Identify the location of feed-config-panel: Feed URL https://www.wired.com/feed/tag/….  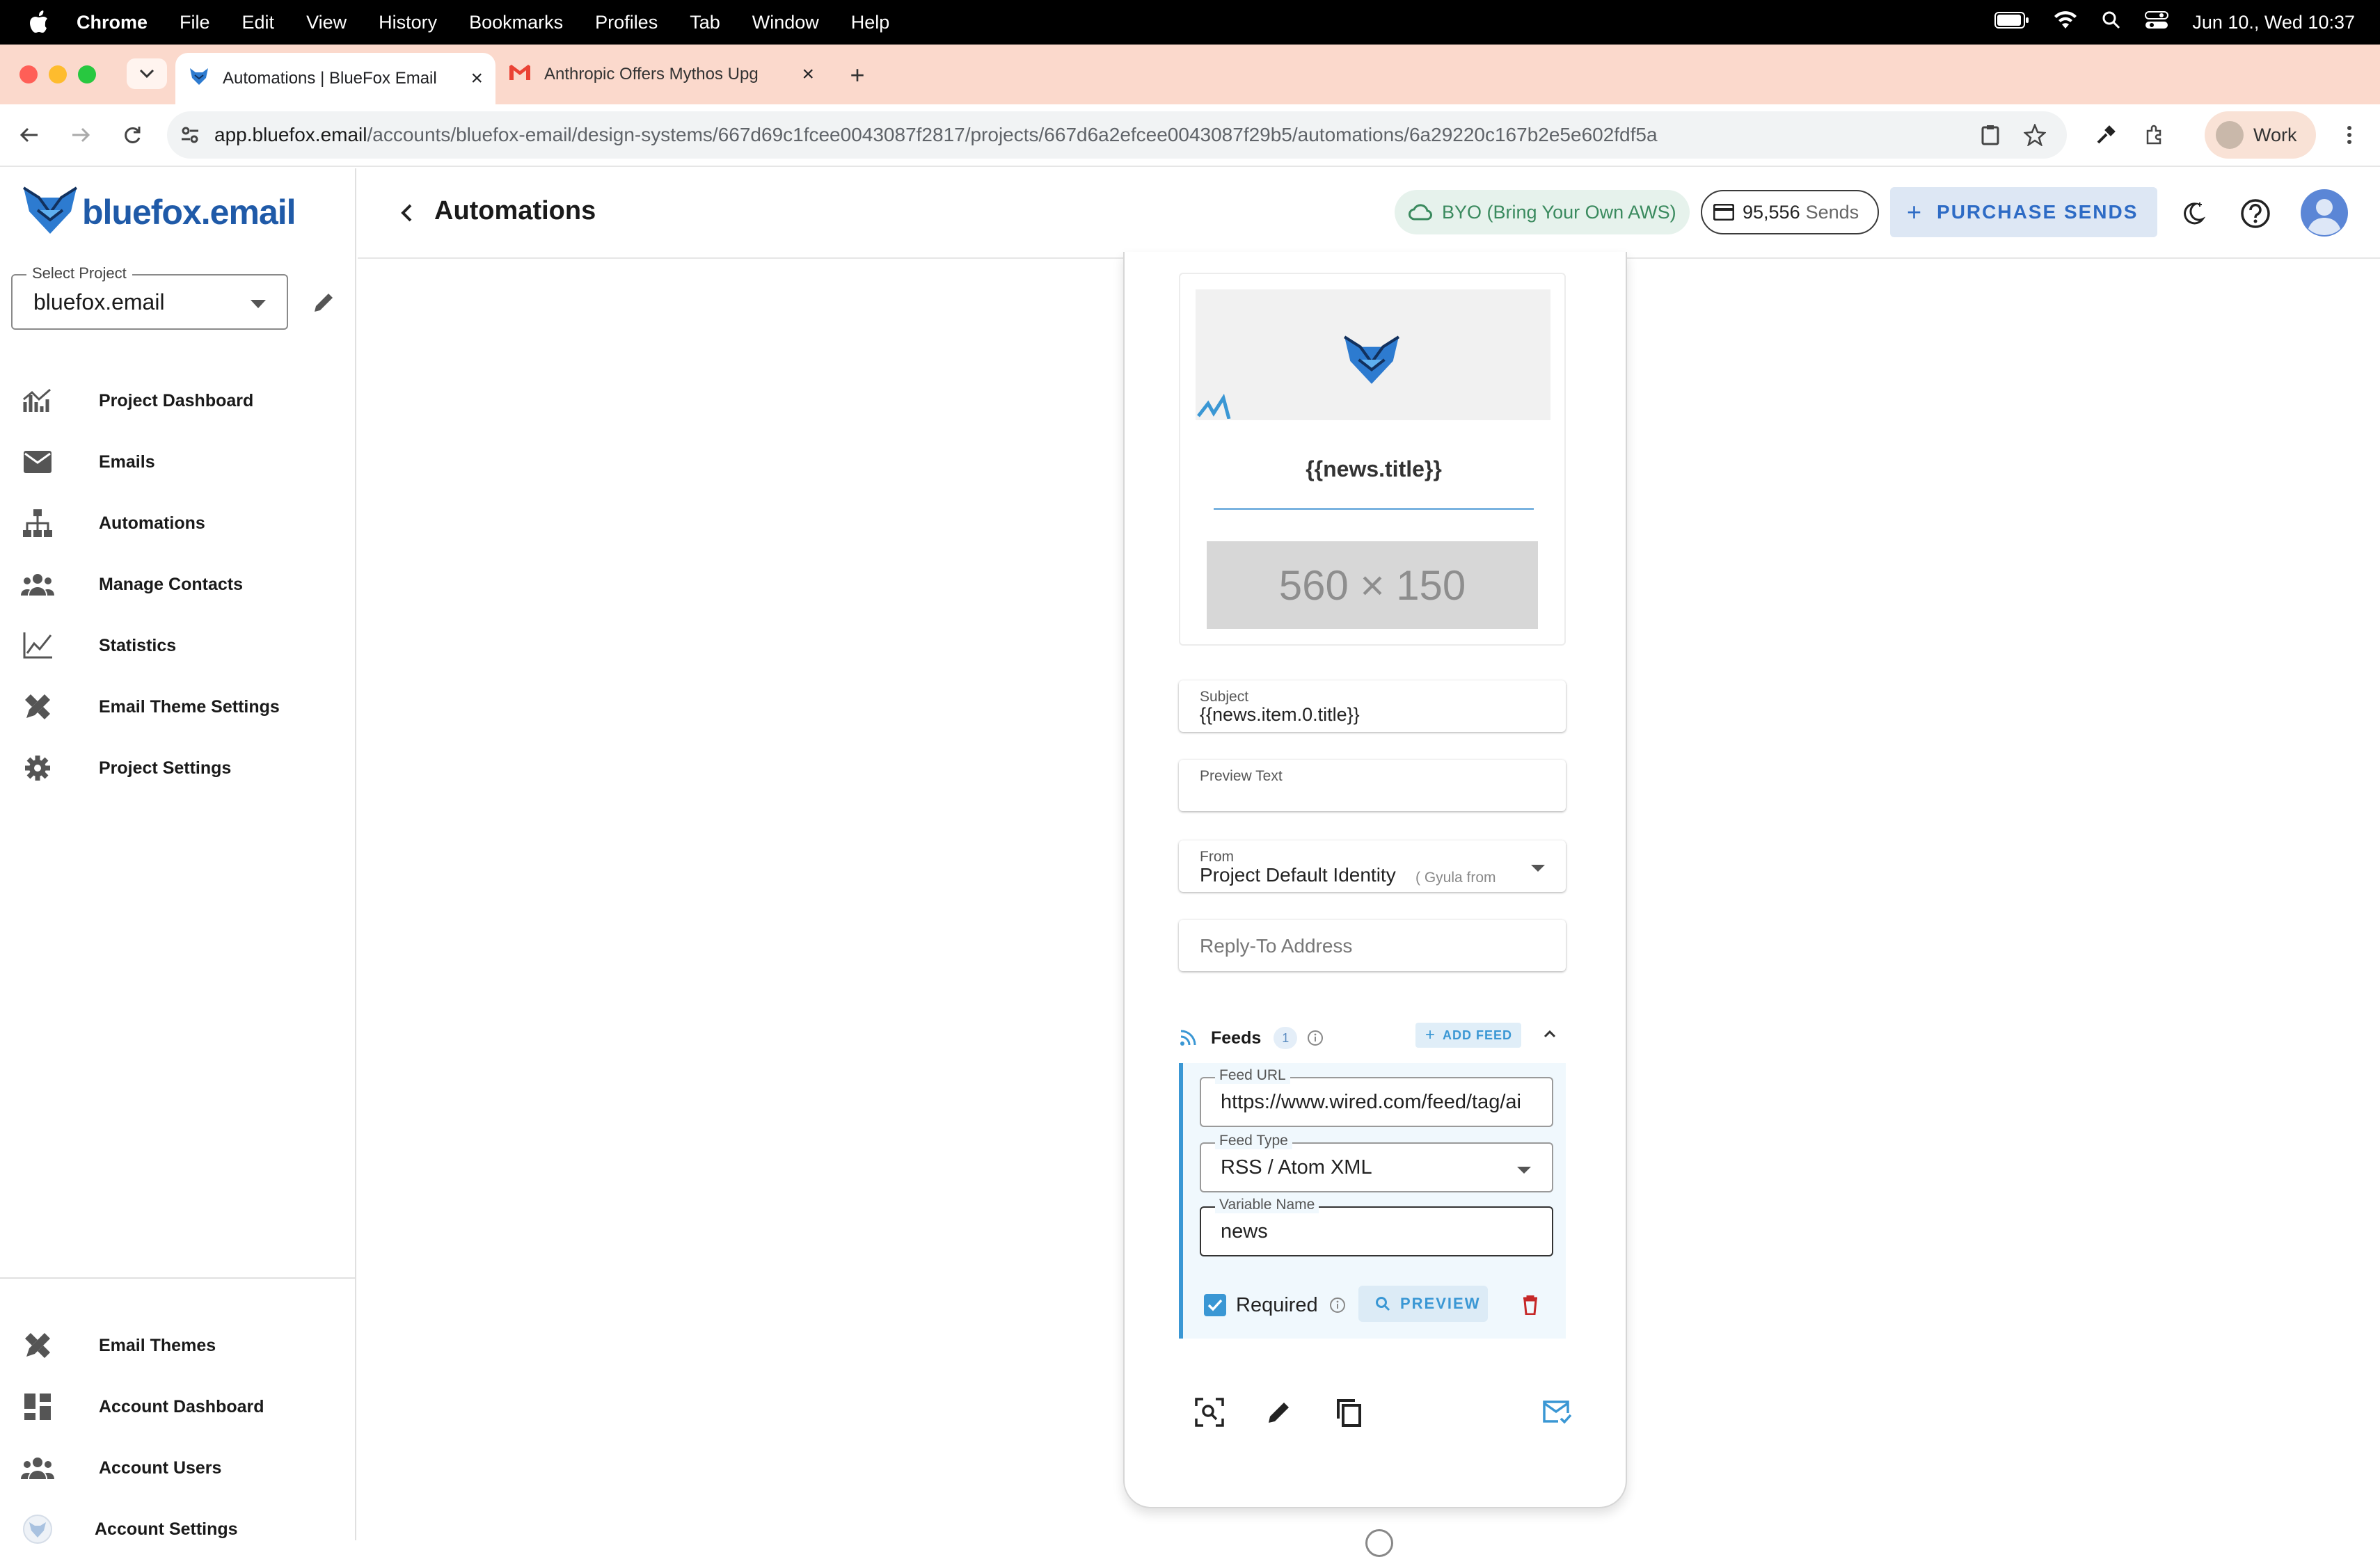
(1372, 1201).